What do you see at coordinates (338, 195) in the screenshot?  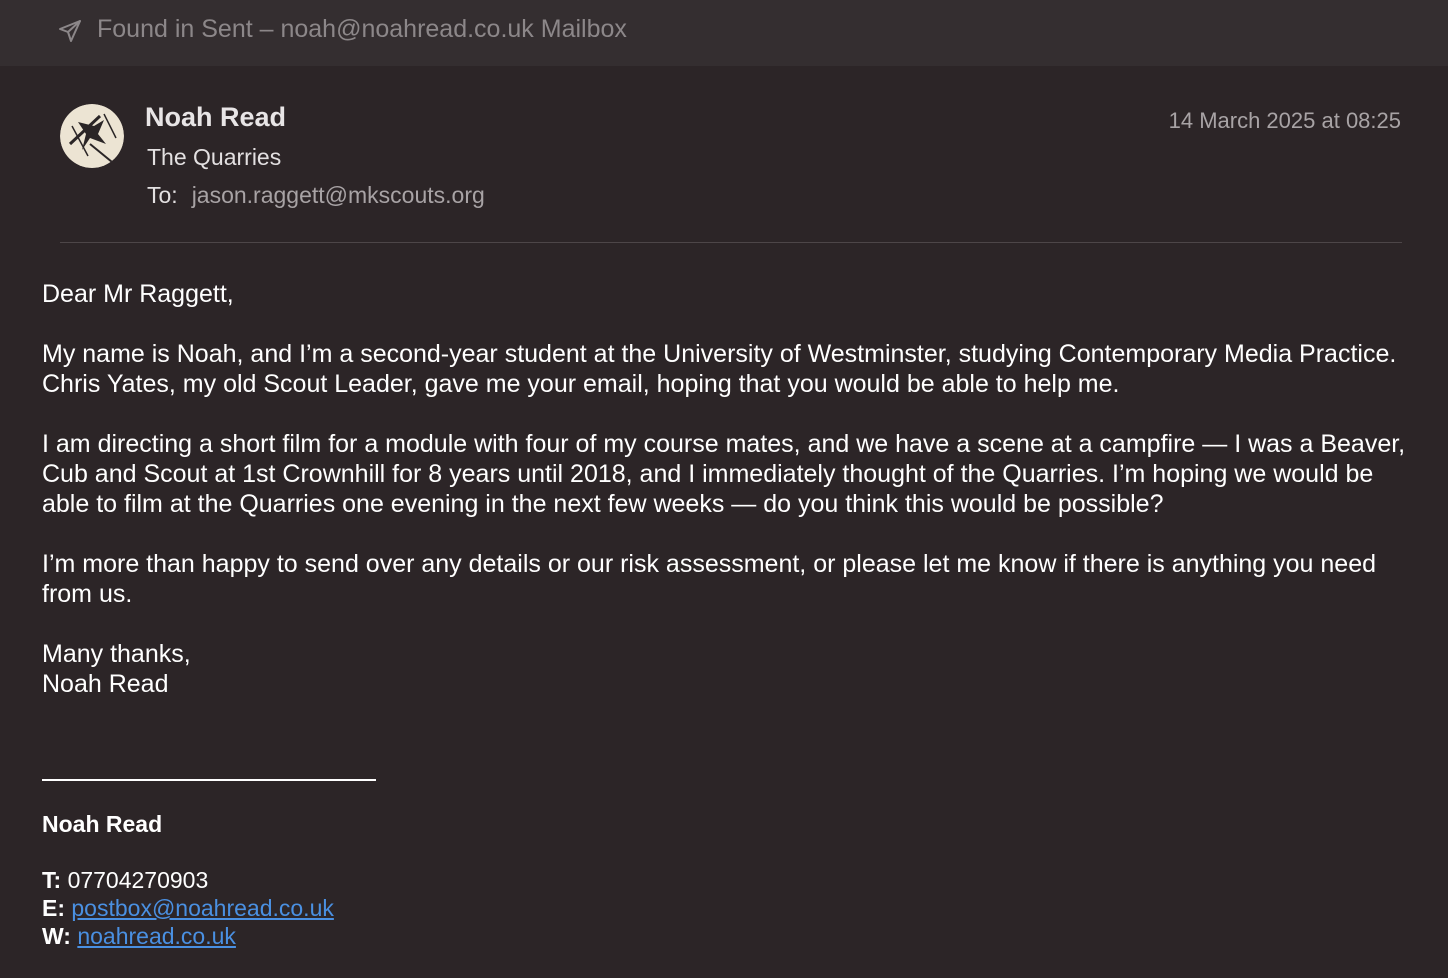 I see `recipient-address: jason.raggett@mkscouts.org` at bounding box center [338, 195].